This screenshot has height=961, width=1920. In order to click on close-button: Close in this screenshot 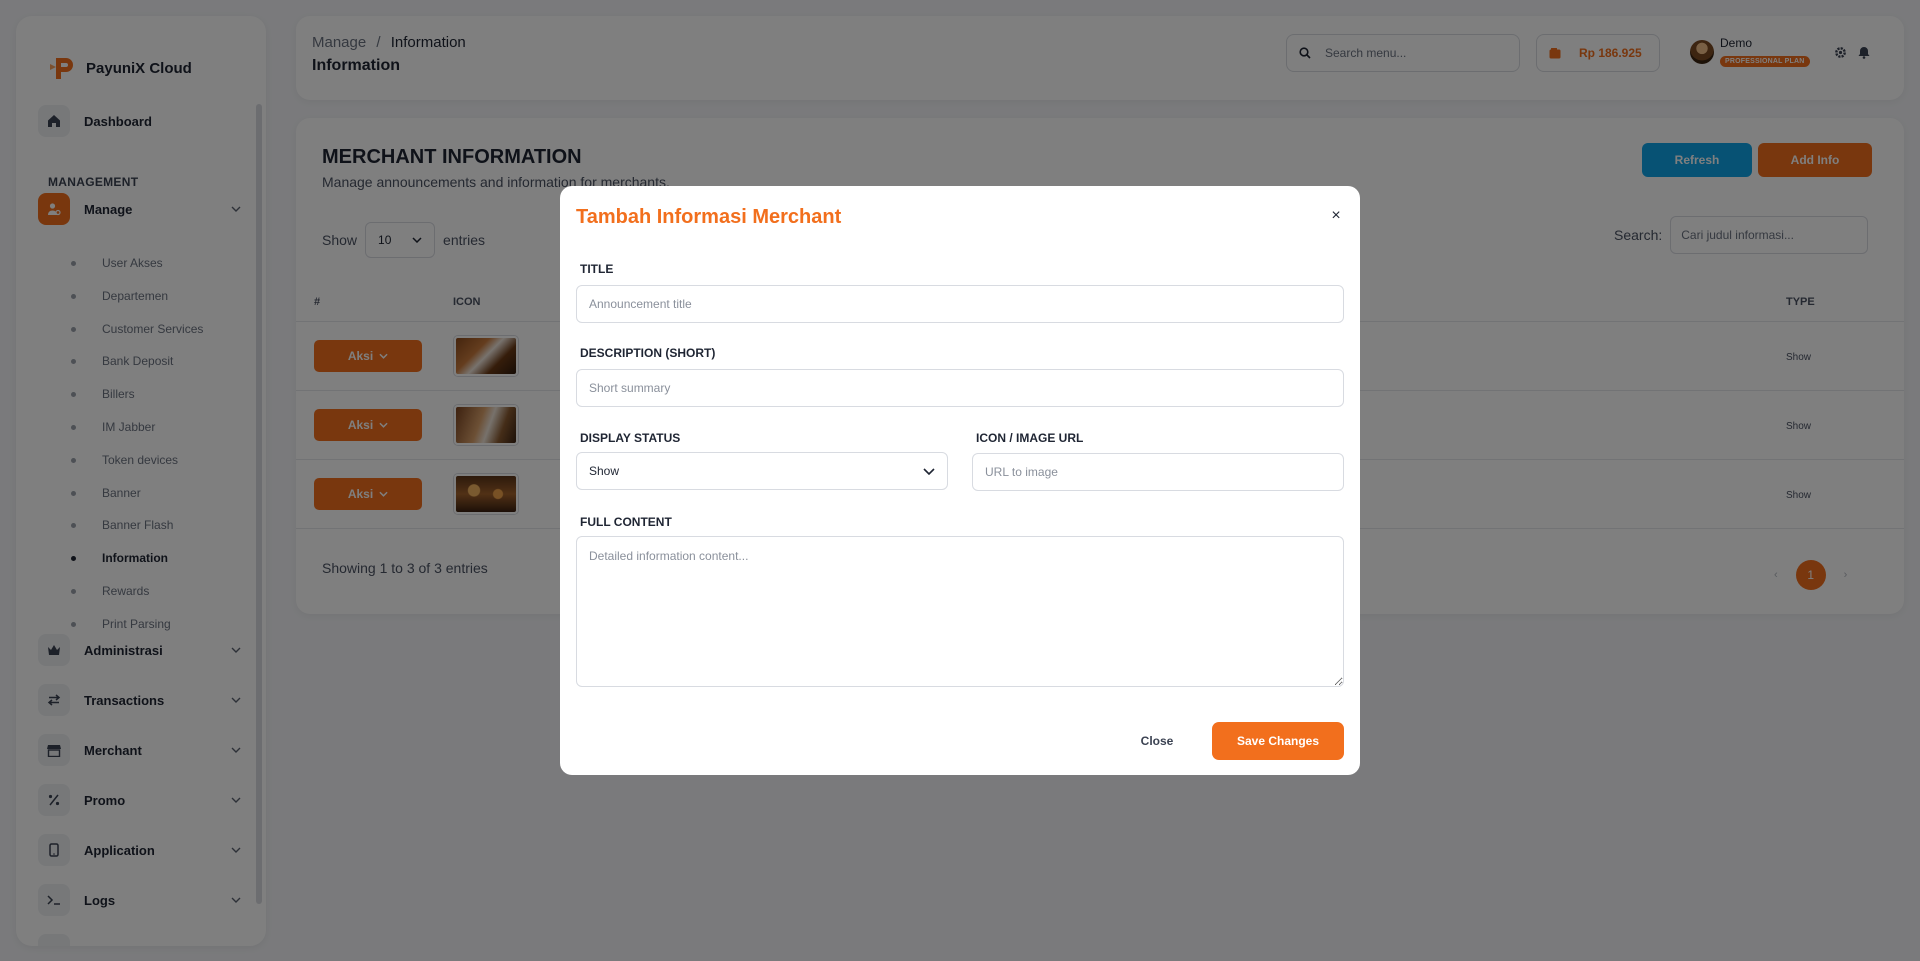, I will do `click(1157, 741)`.